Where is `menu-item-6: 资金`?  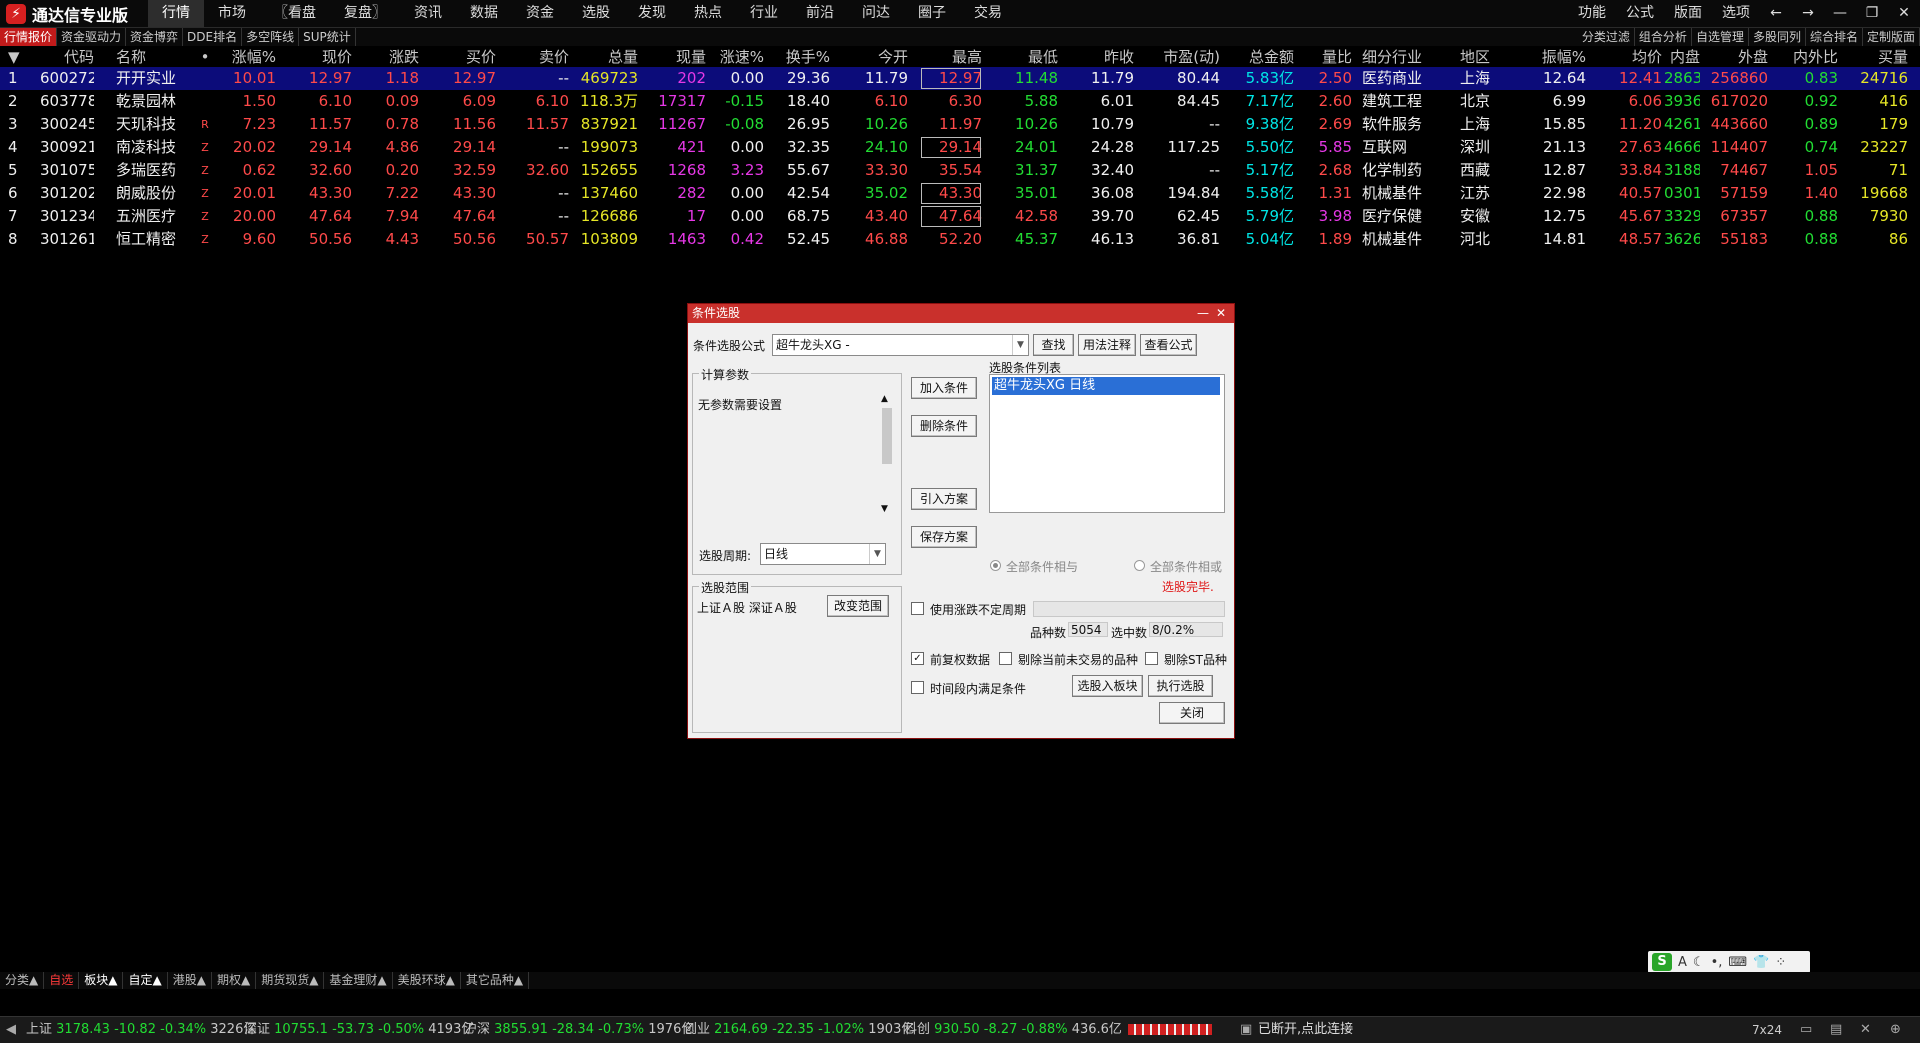
menu-item-6: 资金 is located at coordinates (540, 13).